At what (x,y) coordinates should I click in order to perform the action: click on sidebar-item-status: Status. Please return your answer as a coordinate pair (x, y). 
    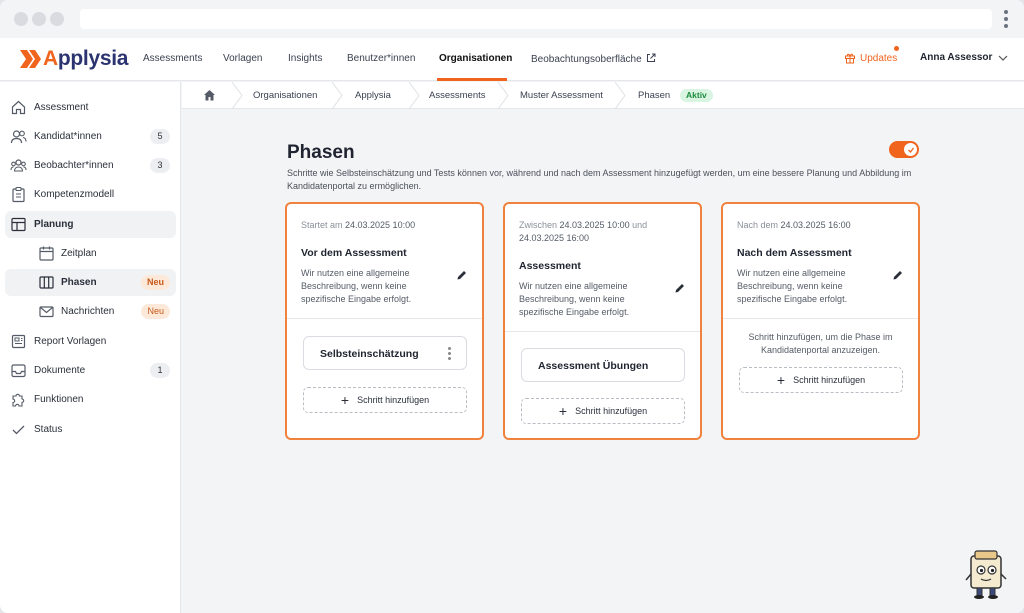
    Looking at the image, I should click on (90, 429).